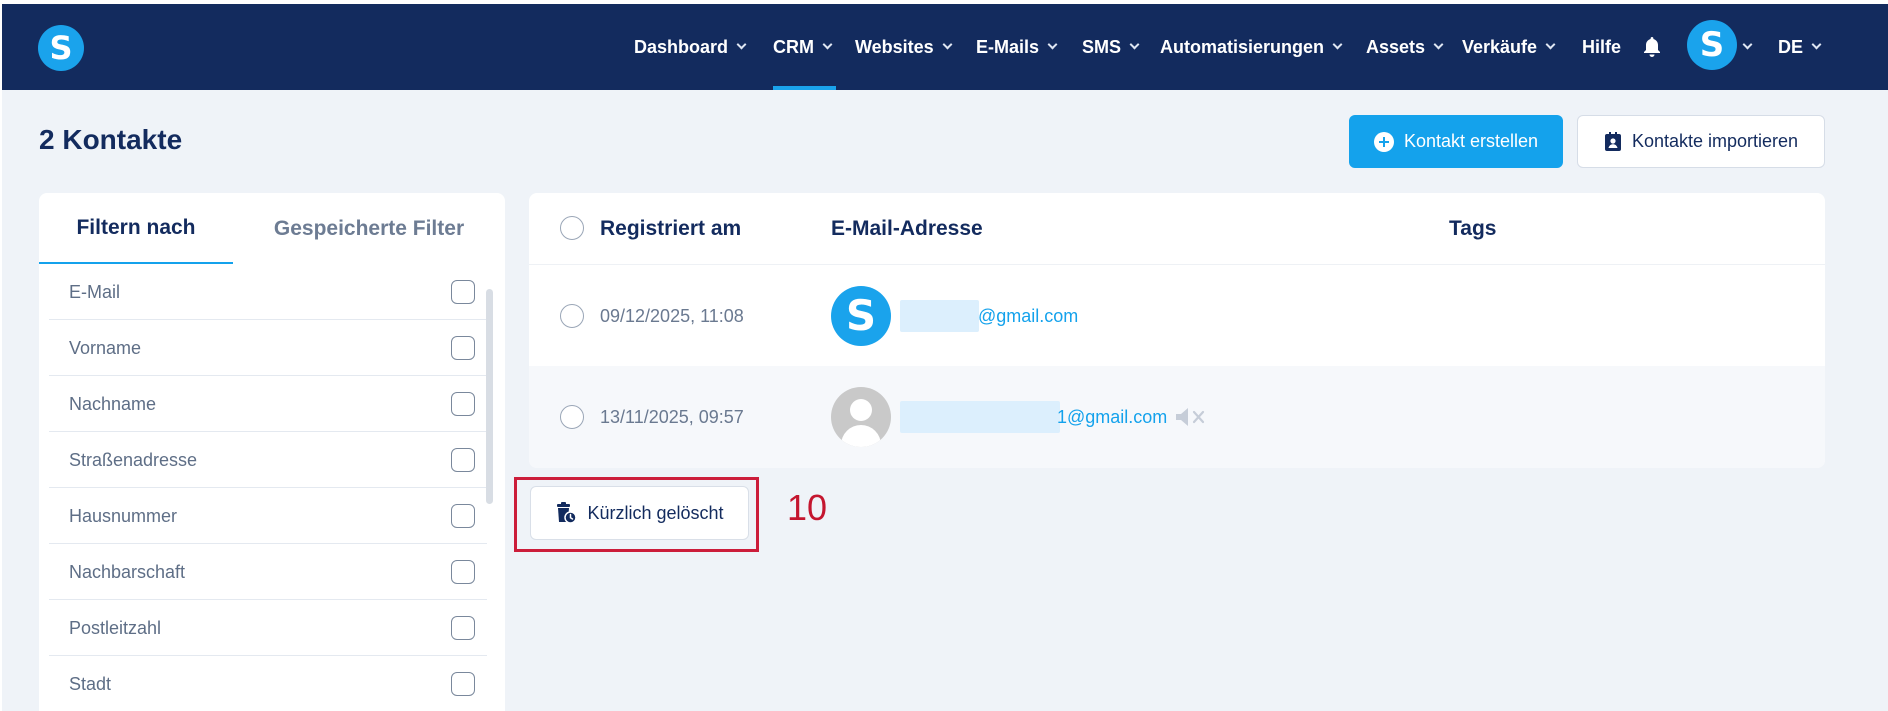  What do you see at coordinates (115, 628) in the screenshot?
I see `filter-label: Postleitzahl` at bounding box center [115, 628].